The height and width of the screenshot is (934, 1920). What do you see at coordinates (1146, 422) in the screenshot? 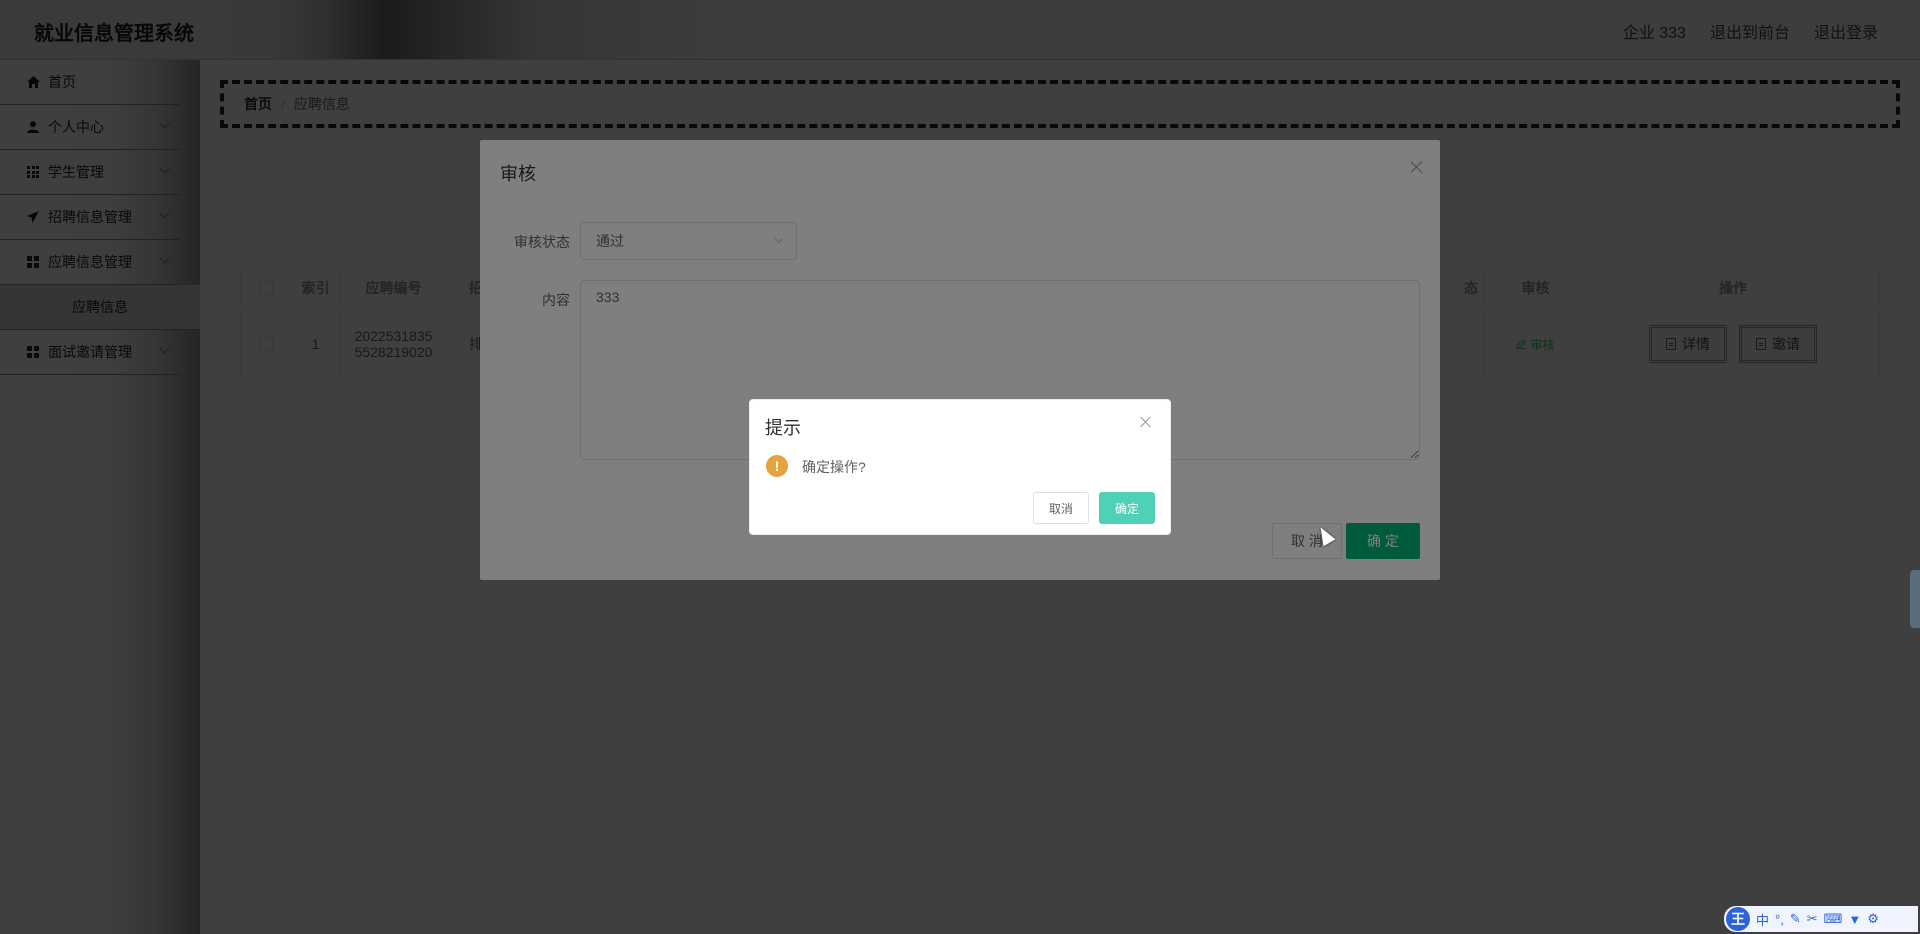
I see `close-icon` at bounding box center [1146, 422].